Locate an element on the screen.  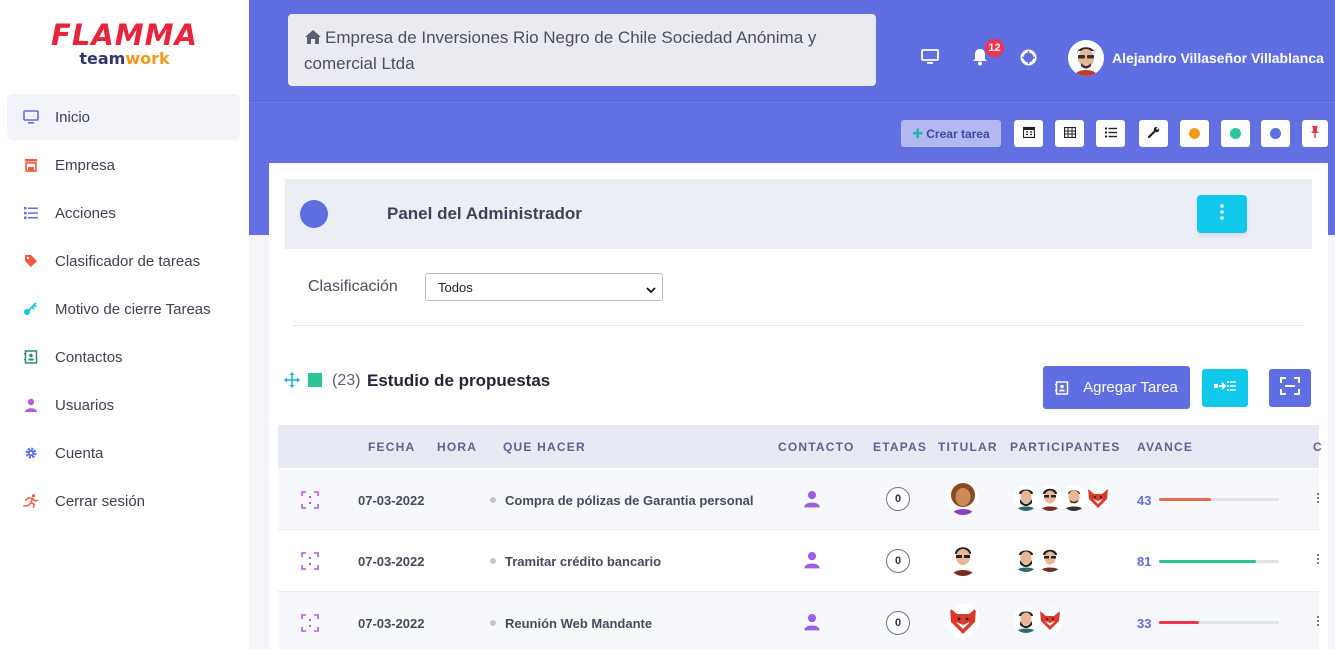
sidebar-item-label: Acciones is located at coordinates (85, 213).